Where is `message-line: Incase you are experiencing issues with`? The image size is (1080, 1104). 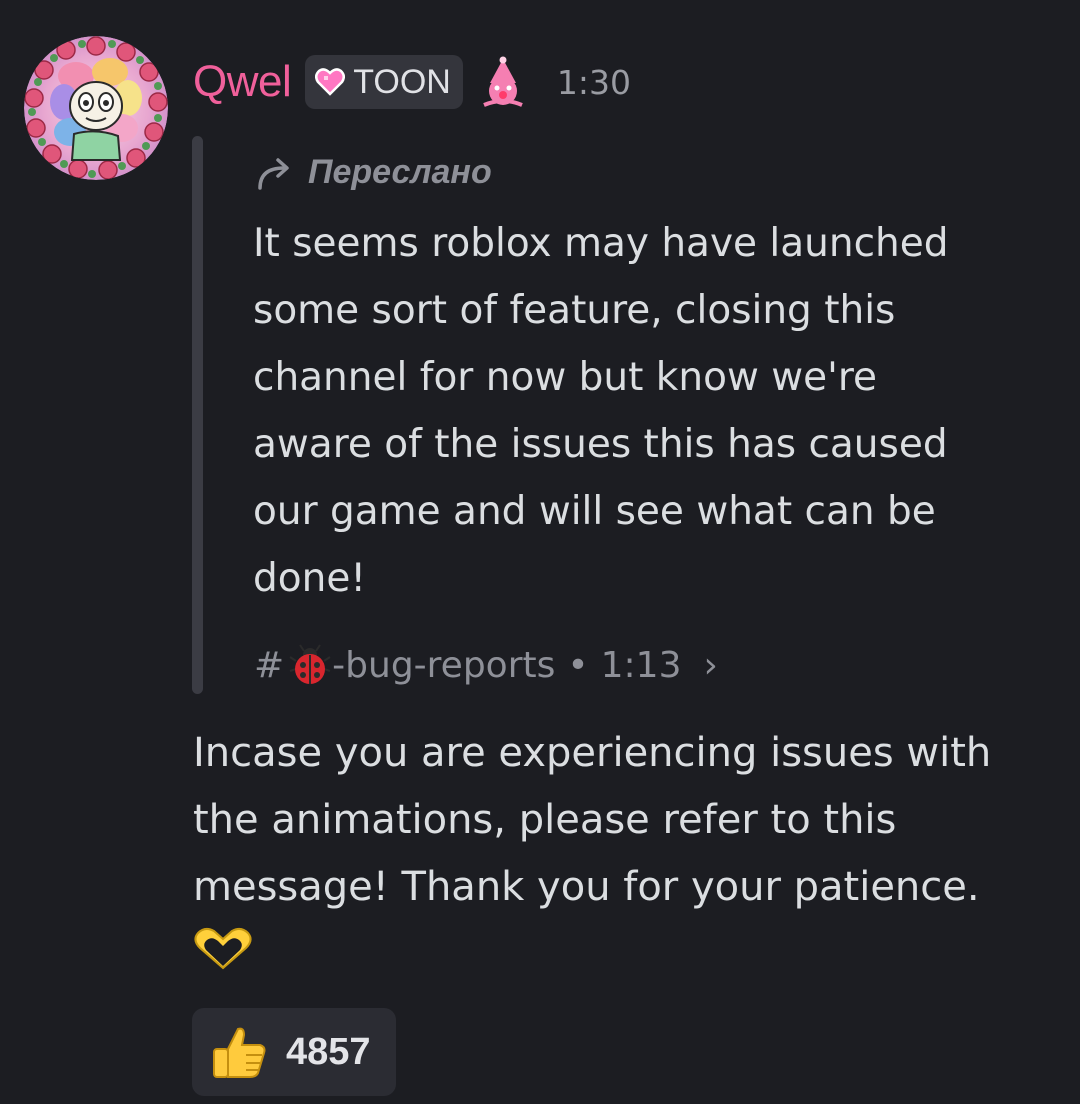
message-line: Incase you are experiencing issues with is located at coordinates (592, 753).